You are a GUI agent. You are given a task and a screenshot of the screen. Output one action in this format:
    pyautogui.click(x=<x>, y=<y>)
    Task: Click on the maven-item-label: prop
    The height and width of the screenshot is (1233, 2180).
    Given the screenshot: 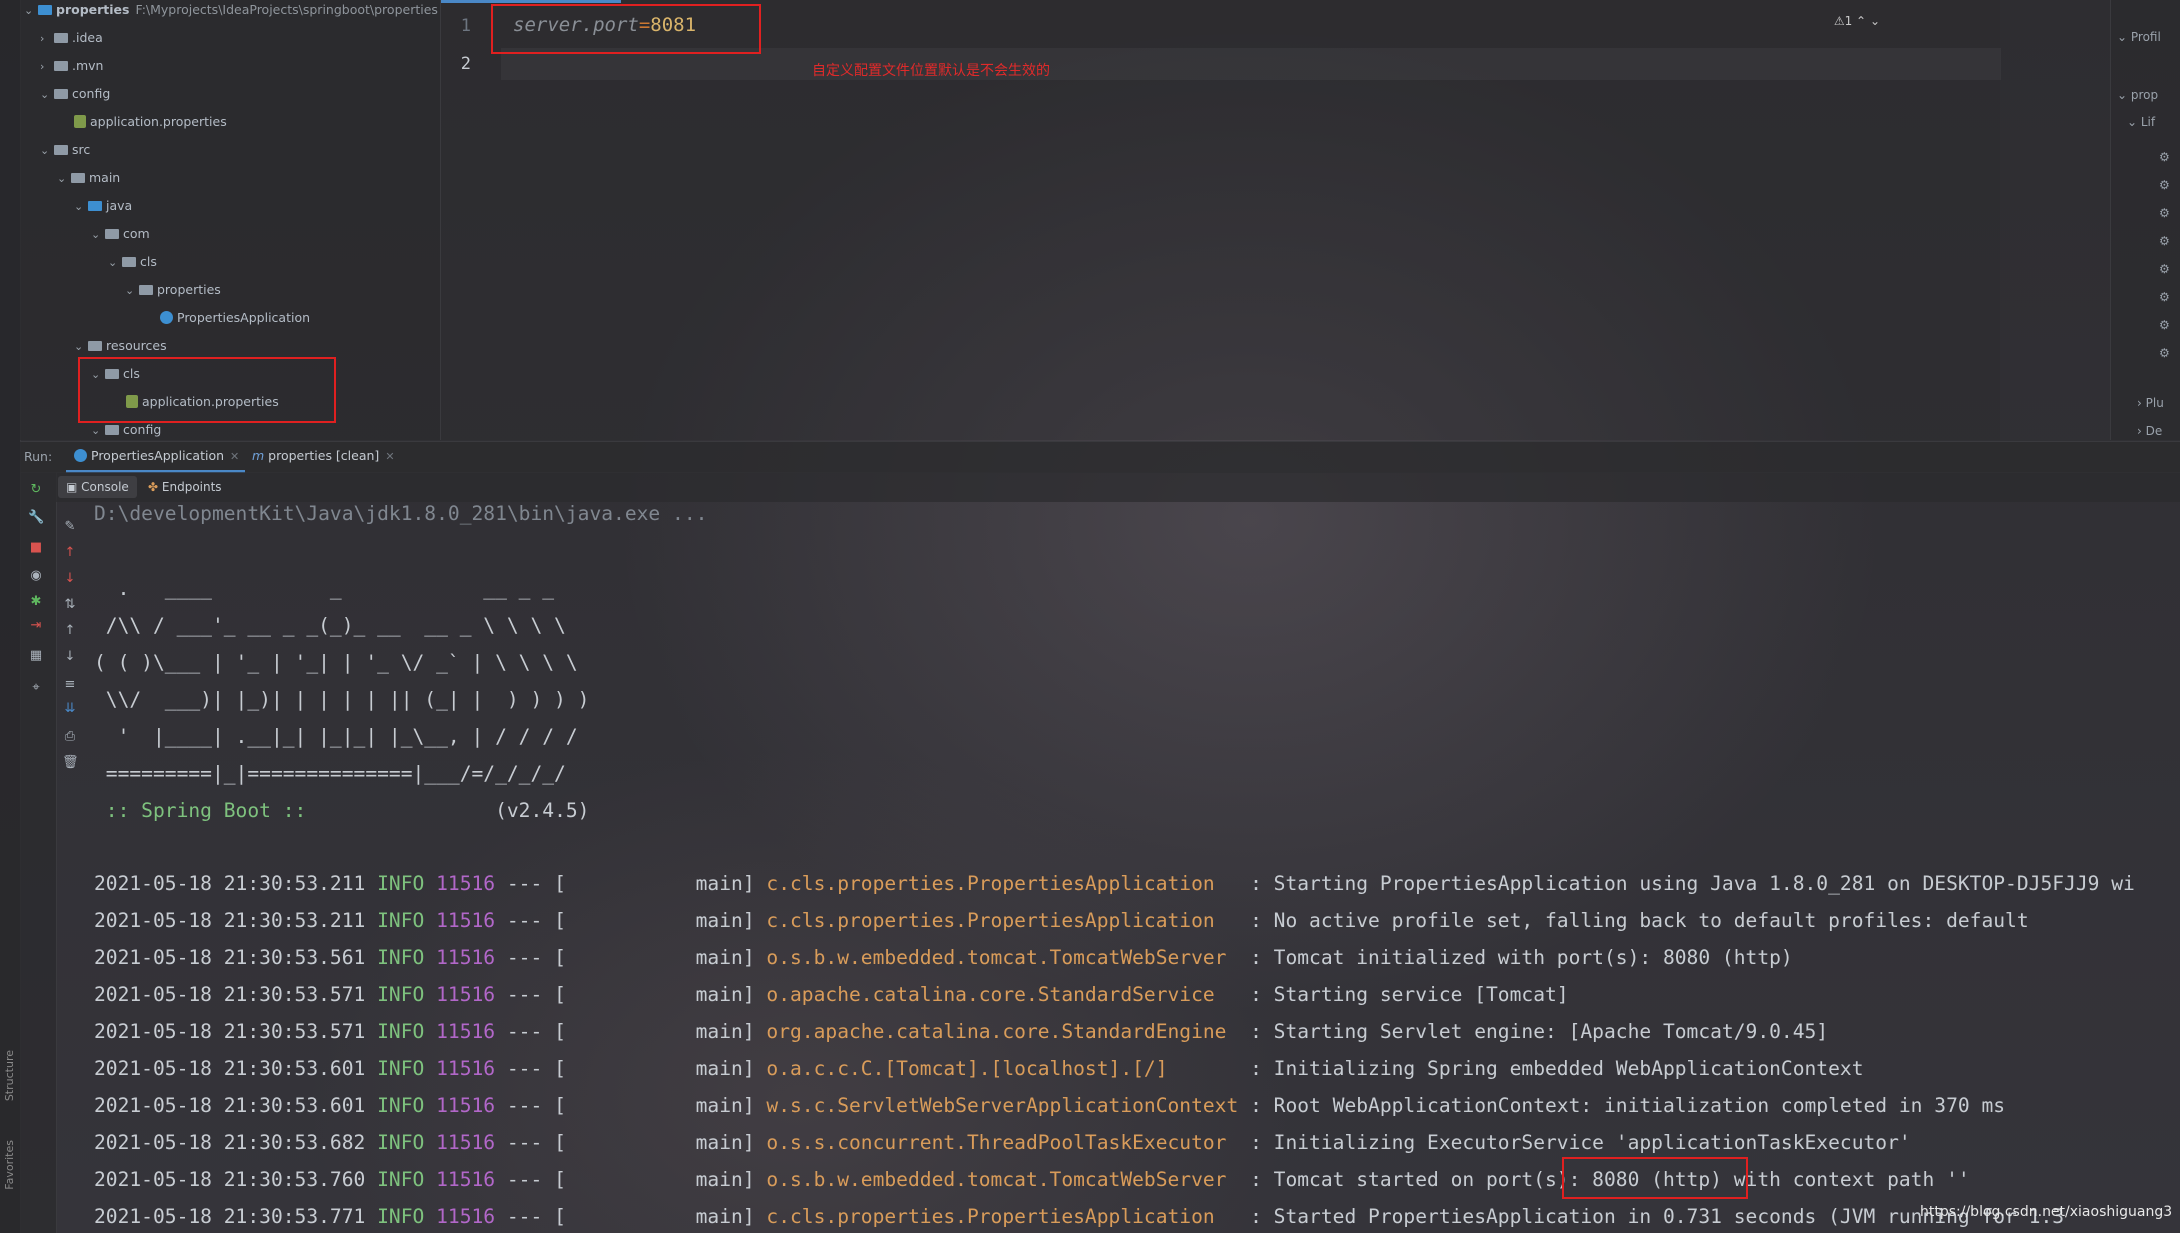 What is the action you would take?
    pyautogui.click(x=2144, y=95)
    